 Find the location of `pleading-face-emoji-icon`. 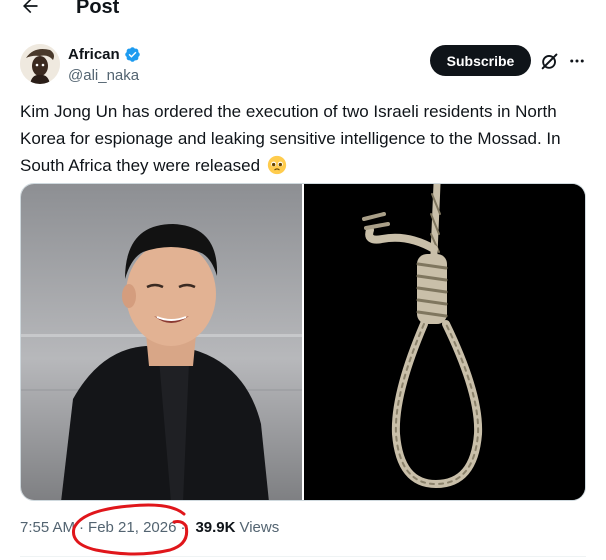

pleading-face-emoji-icon is located at coordinates (276, 165).